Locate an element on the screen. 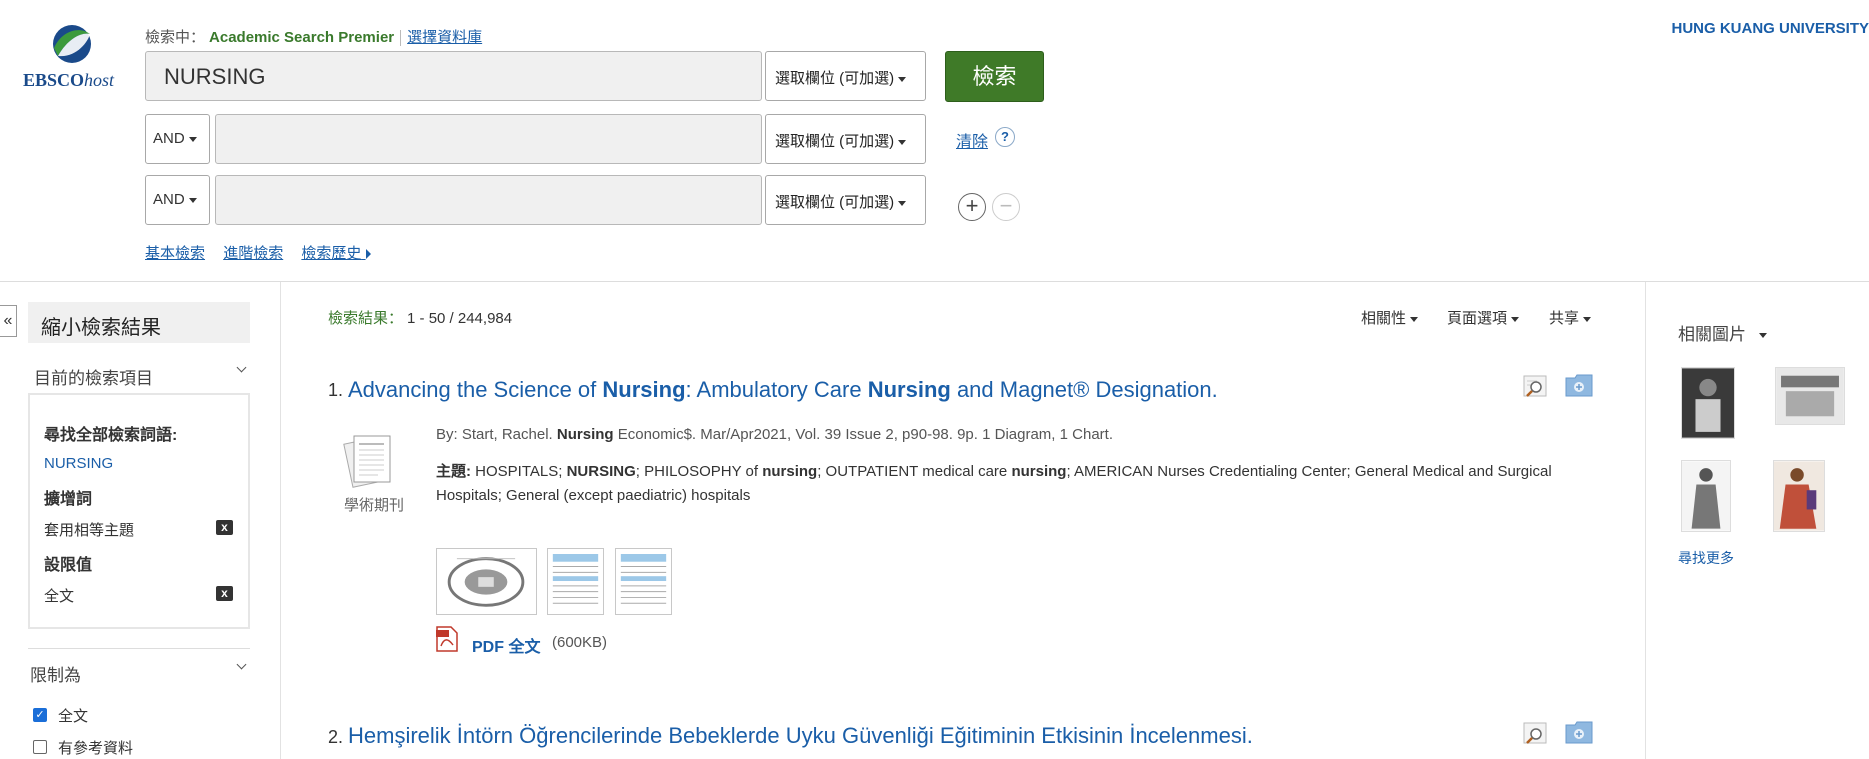 Image resolution: width=1869 pixels, height=759 pixels. refine-results-title: 縮小檢索結果 is located at coordinates (139, 322).